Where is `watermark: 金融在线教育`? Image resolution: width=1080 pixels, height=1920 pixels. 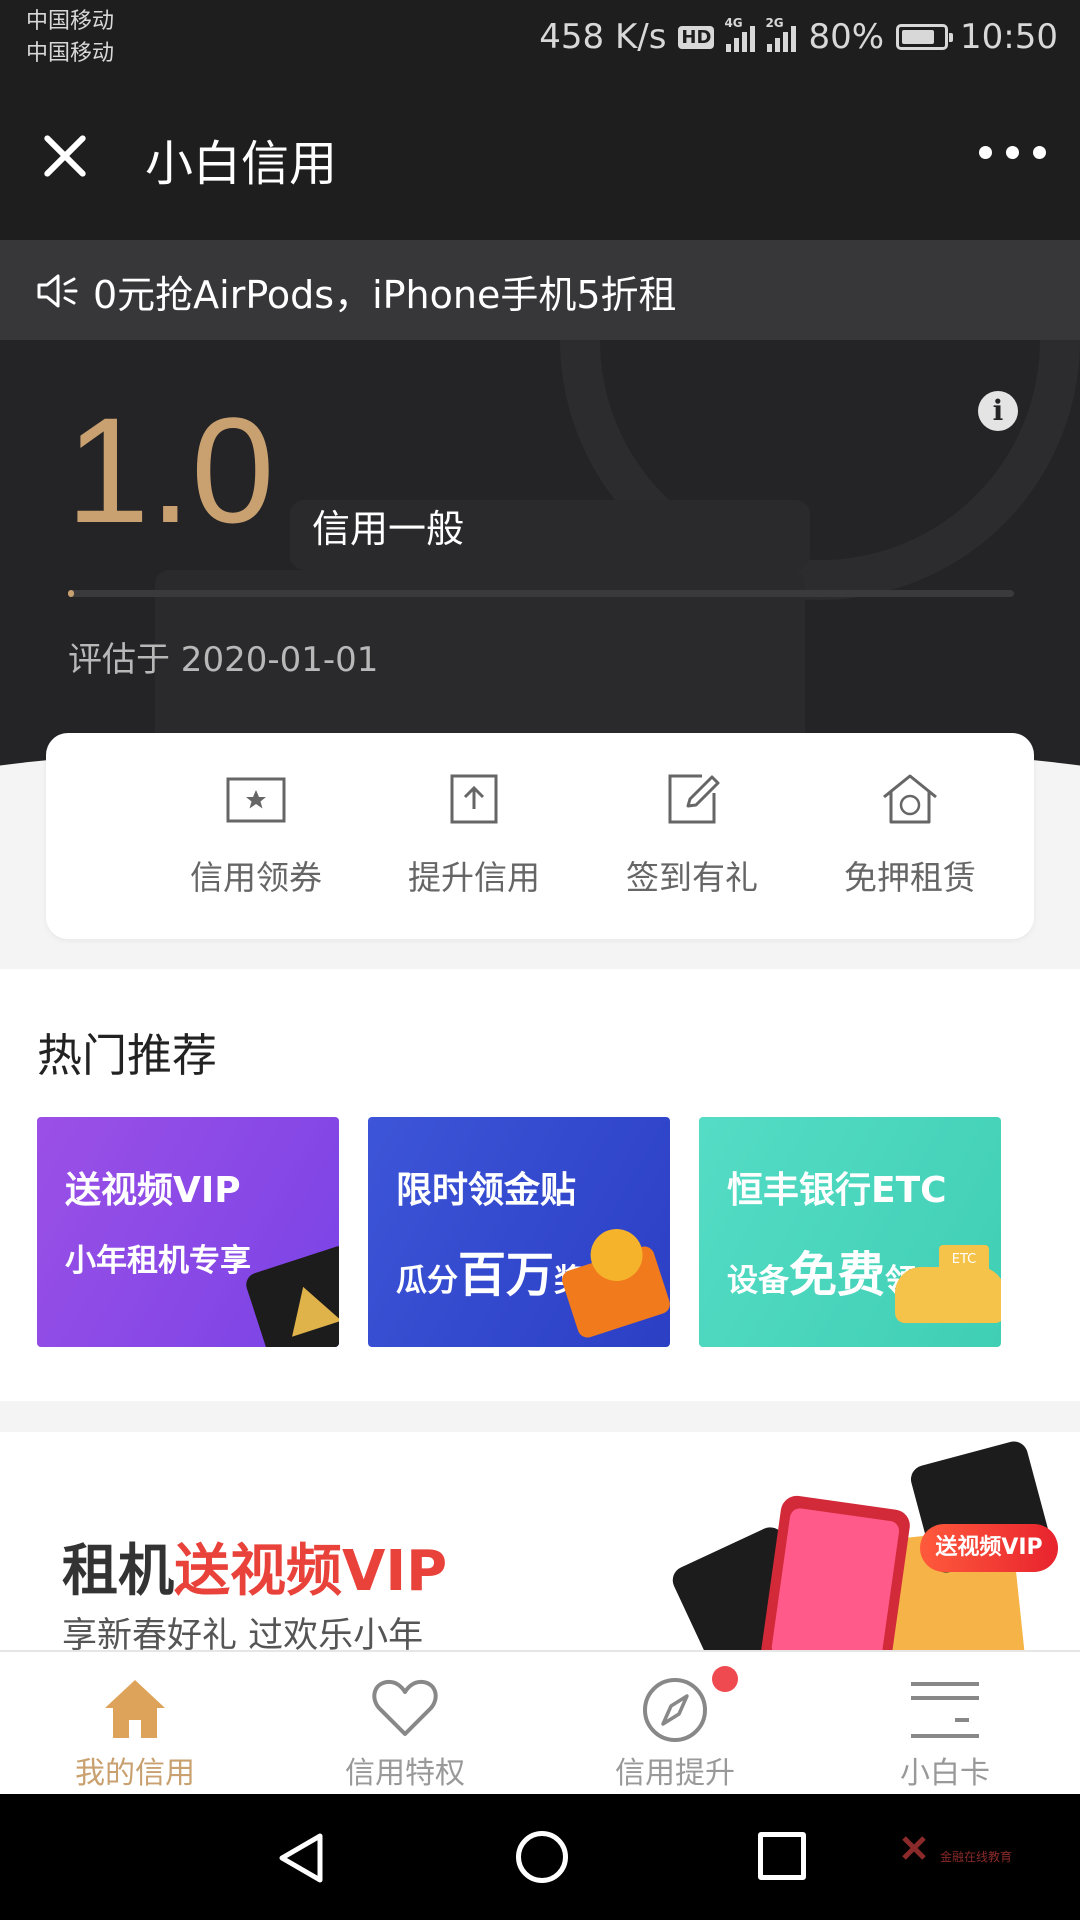 watermark: 金融在线教育 is located at coordinates (965, 1854).